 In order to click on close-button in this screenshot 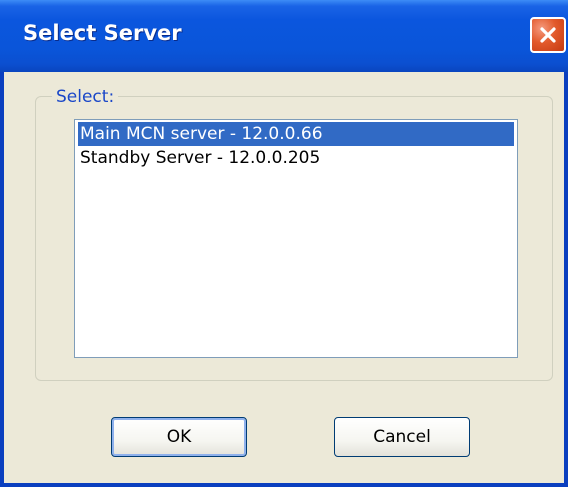, I will do `click(548, 35)`.